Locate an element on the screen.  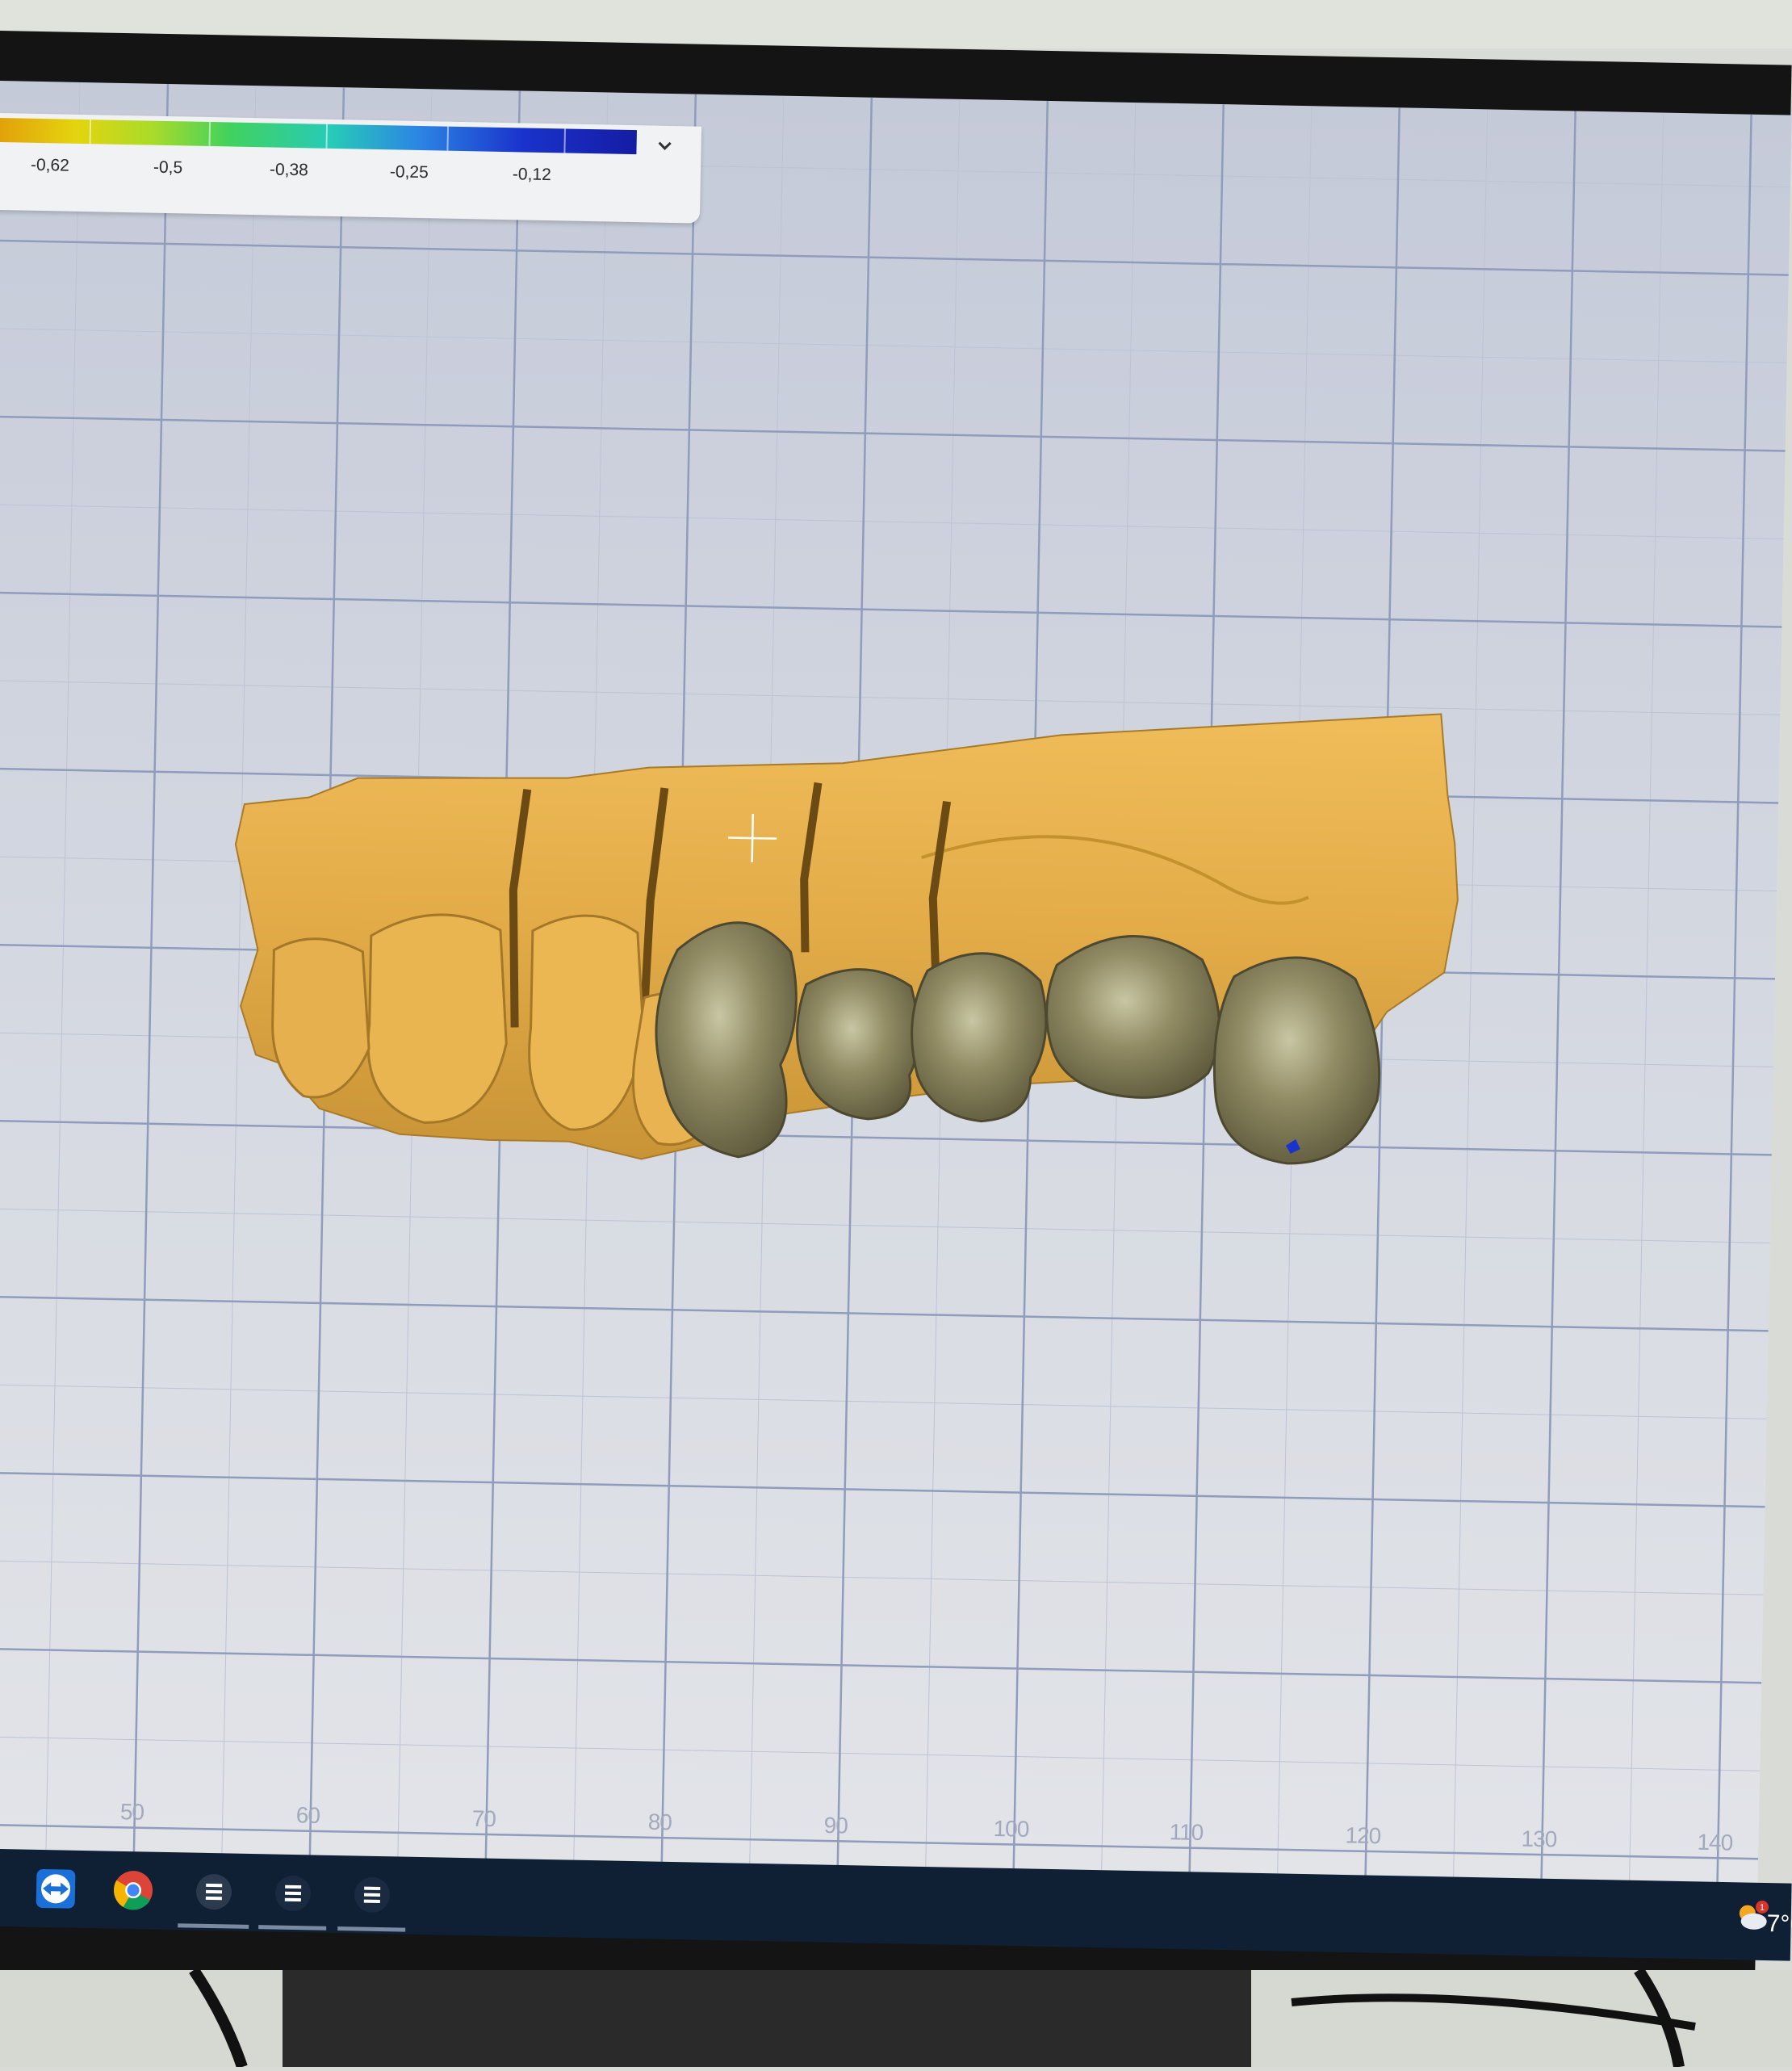
ruler-label: 110 is located at coordinates (1186, 1832).